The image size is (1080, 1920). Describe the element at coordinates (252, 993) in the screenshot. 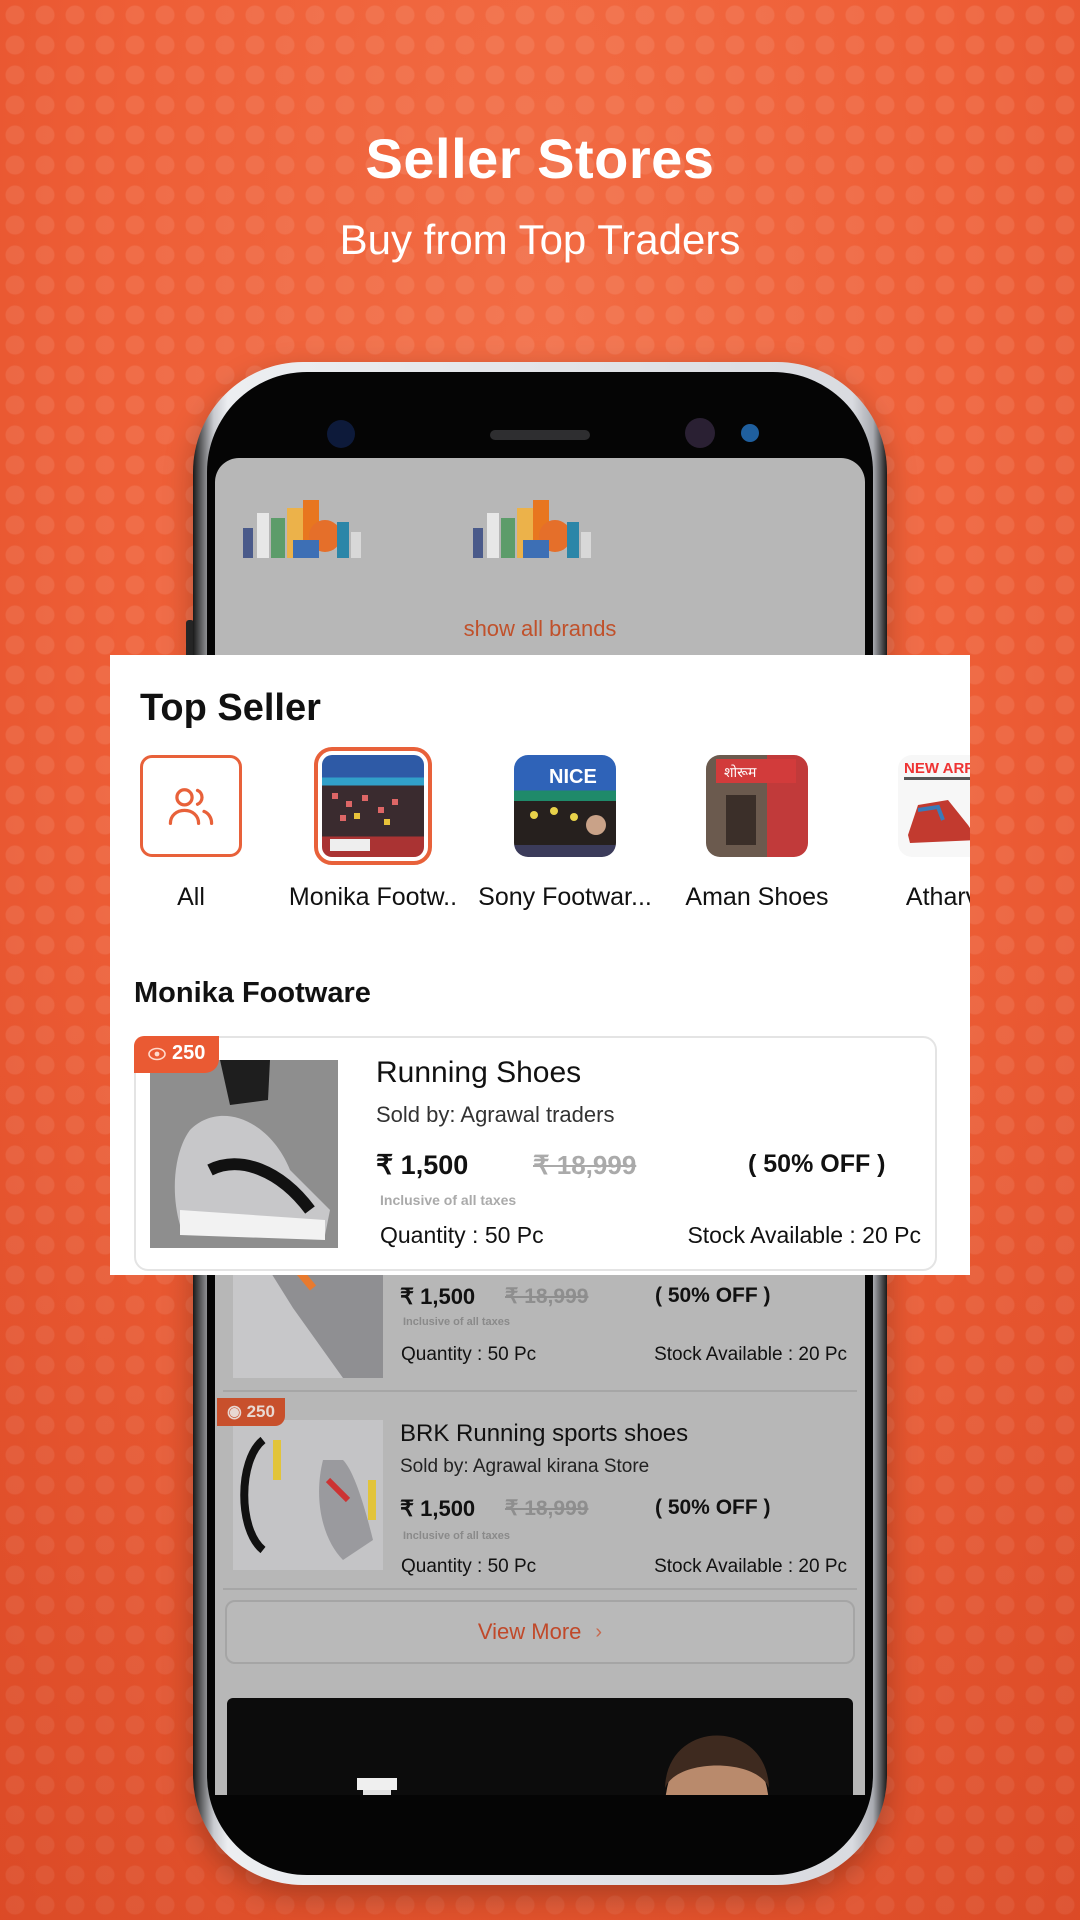

I see `selected-store-title: Monika Footware` at that location.